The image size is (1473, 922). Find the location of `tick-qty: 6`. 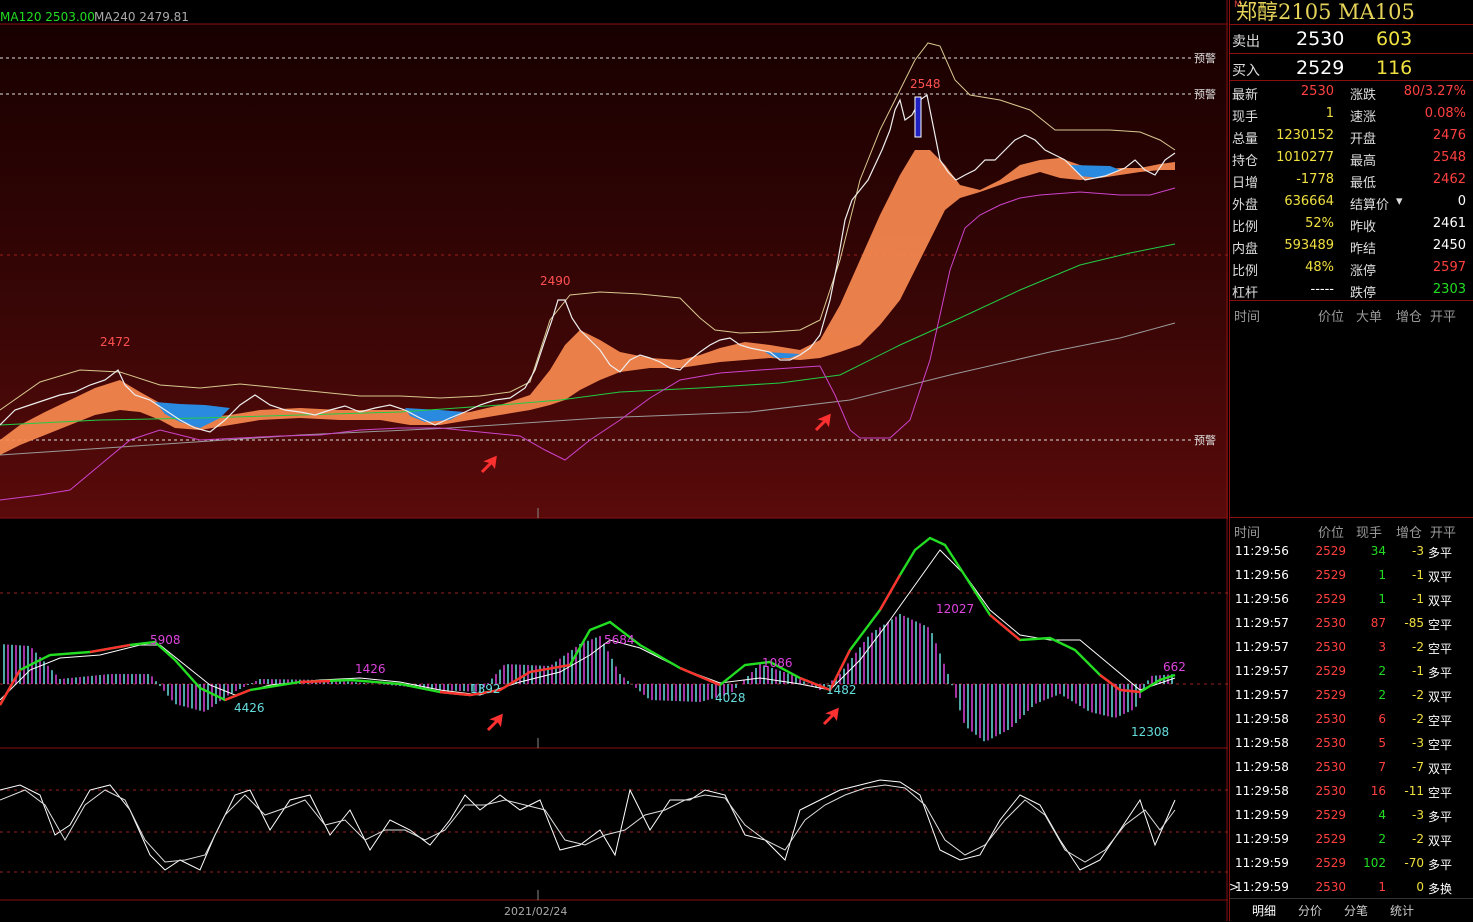

tick-qty: 6 is located at coordinates (1382, 719).